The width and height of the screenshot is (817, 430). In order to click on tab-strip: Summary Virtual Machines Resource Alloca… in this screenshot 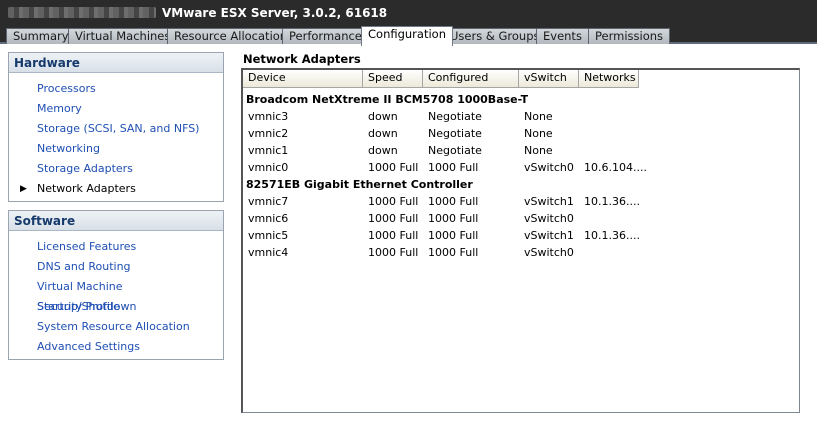, I will do `click(408, 36)`.